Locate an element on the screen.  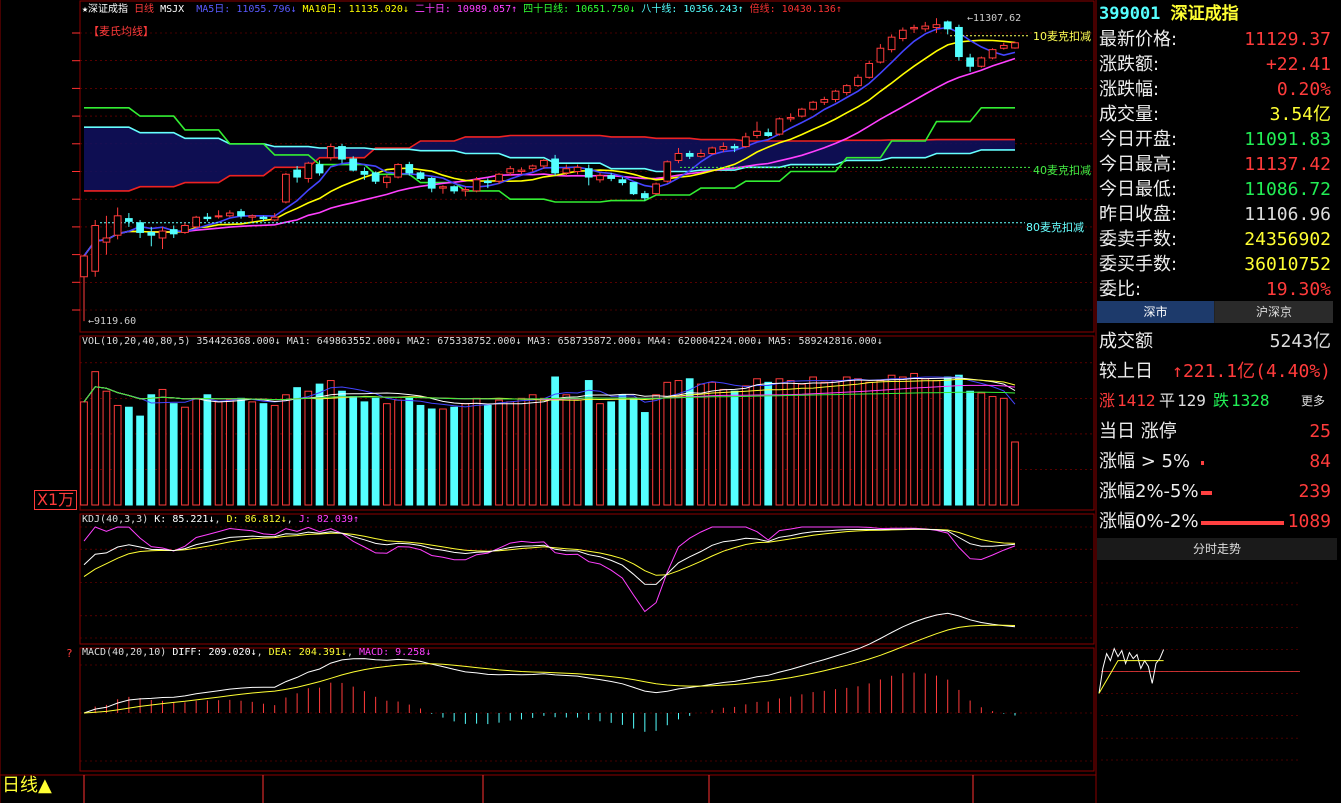
tab-all: 沪深京 is located at coordinates (1274, 312).